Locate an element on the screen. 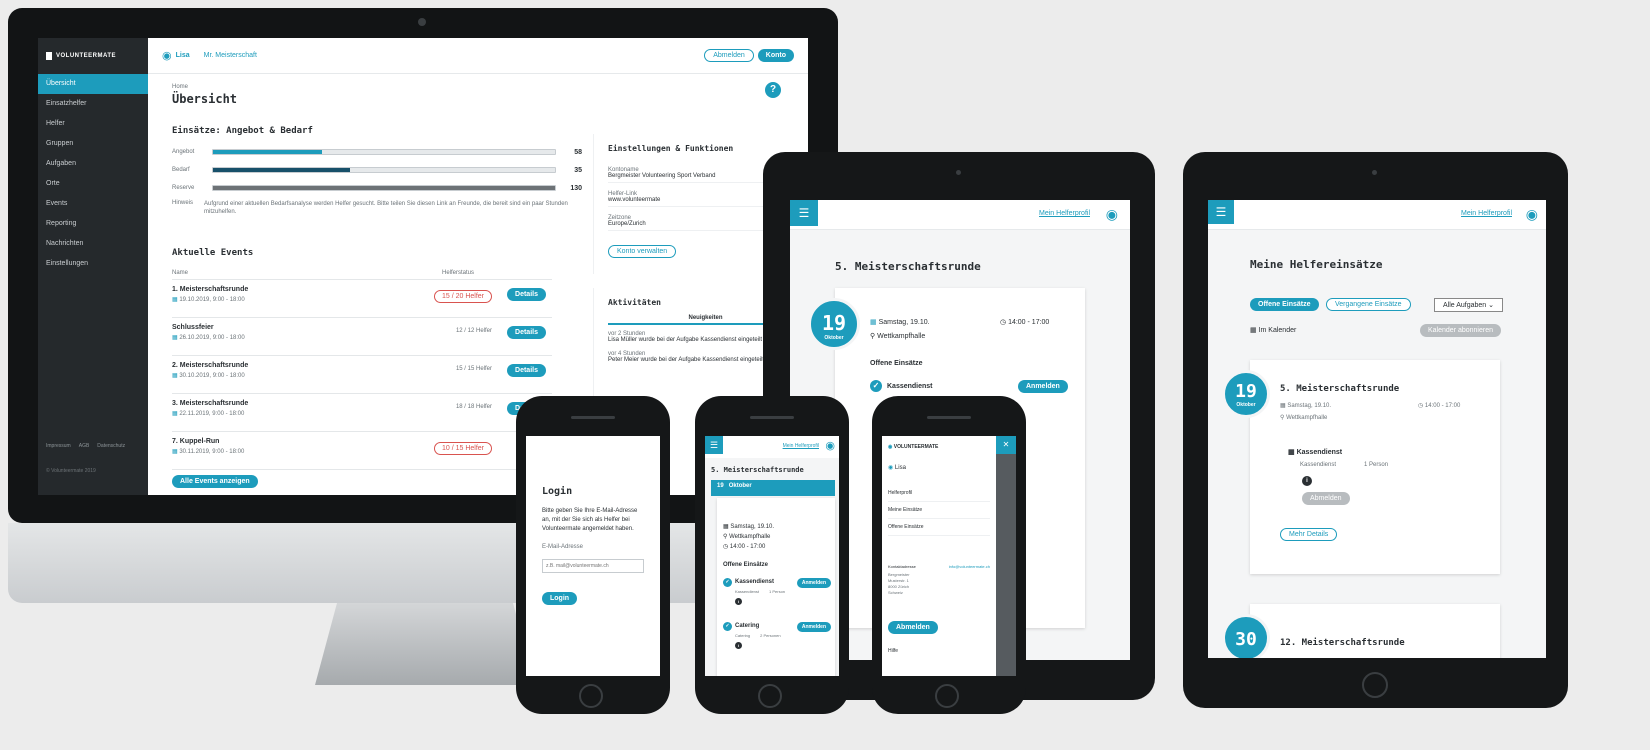 The height and width of the screenshot is (750, 1650). task-icon: ▦ is located at coordinates (1291, 452).